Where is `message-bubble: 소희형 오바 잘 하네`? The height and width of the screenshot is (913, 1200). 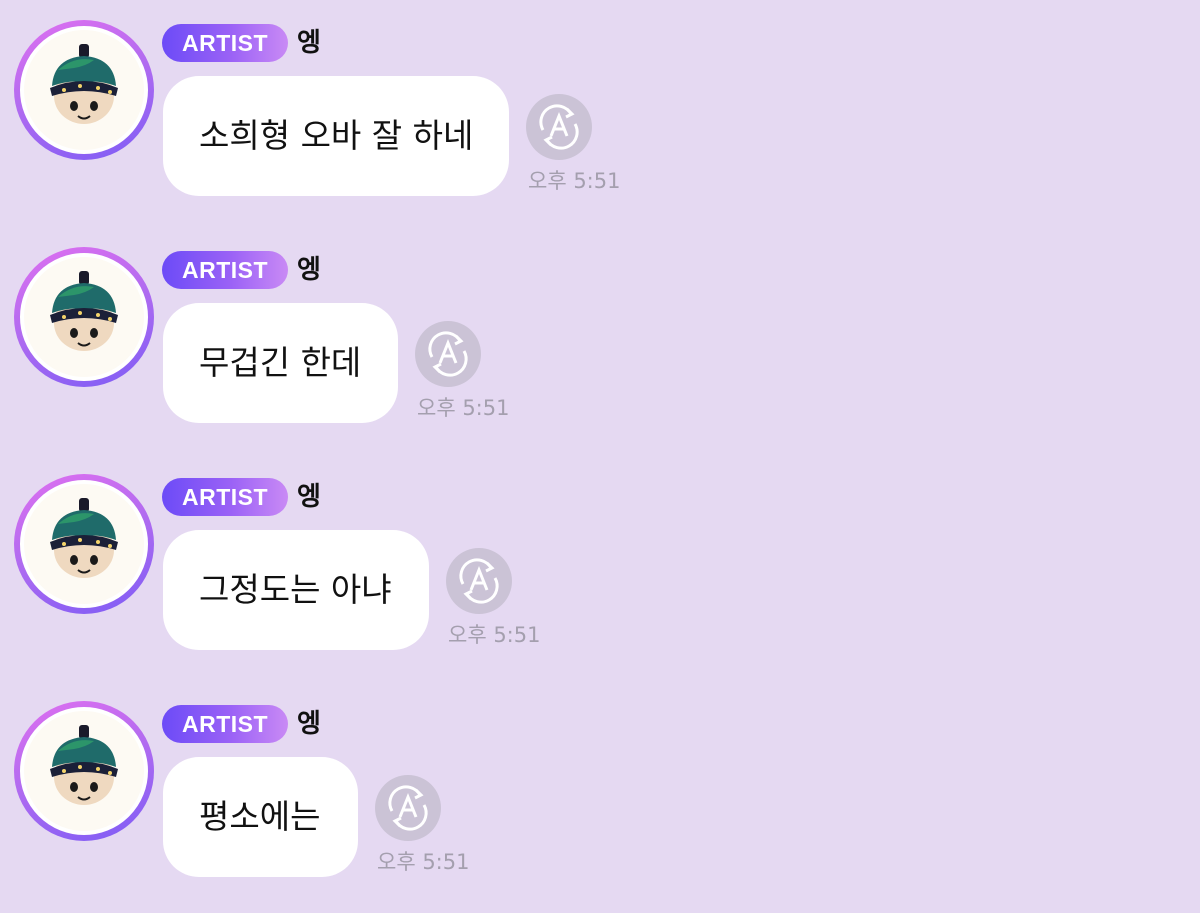
message-bubble: 소희형 오바 잘 하네 is located at coordinates (336, 136).